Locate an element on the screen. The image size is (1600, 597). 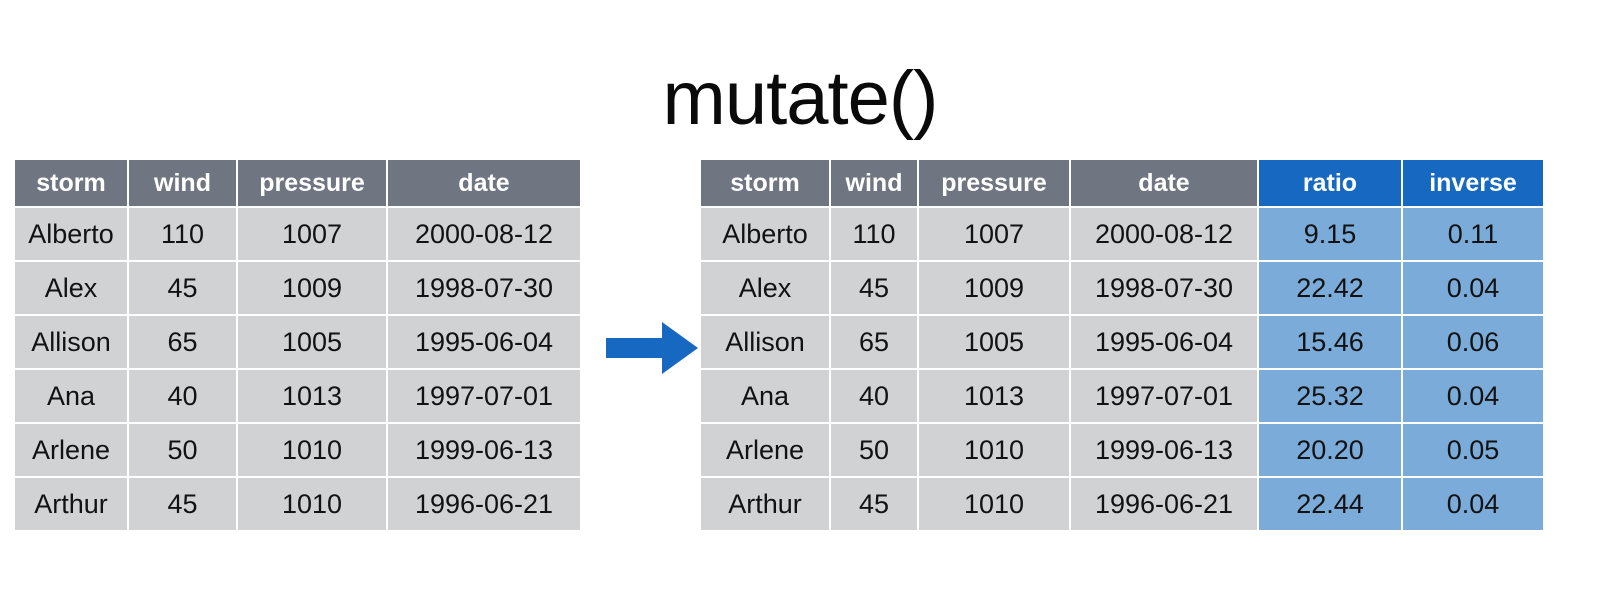
arrow-right-icon is located at coordinates (652, 348).